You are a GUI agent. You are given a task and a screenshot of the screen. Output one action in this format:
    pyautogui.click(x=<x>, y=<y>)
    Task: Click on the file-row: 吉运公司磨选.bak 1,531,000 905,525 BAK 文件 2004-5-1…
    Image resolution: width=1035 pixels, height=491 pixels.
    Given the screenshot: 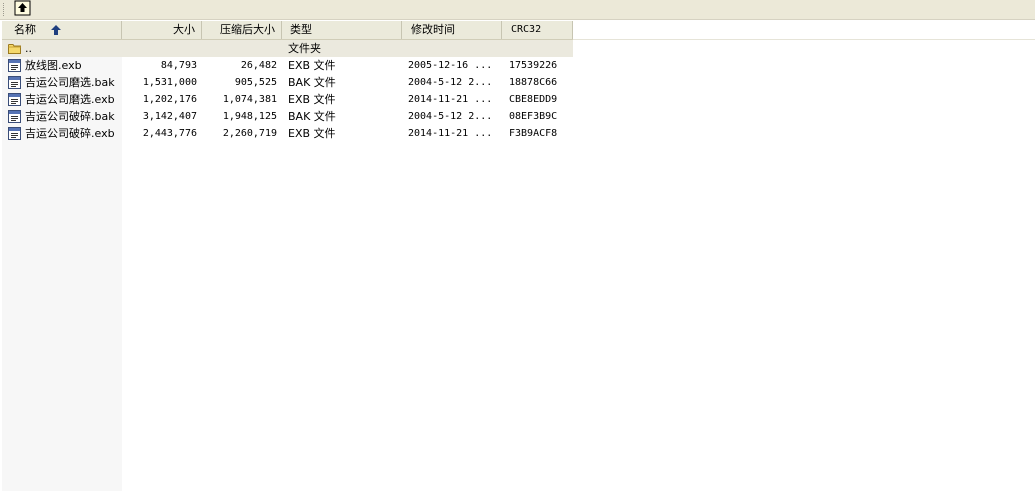 What is the action you would take?
    pyautogui.click(x=287, y=82)
    